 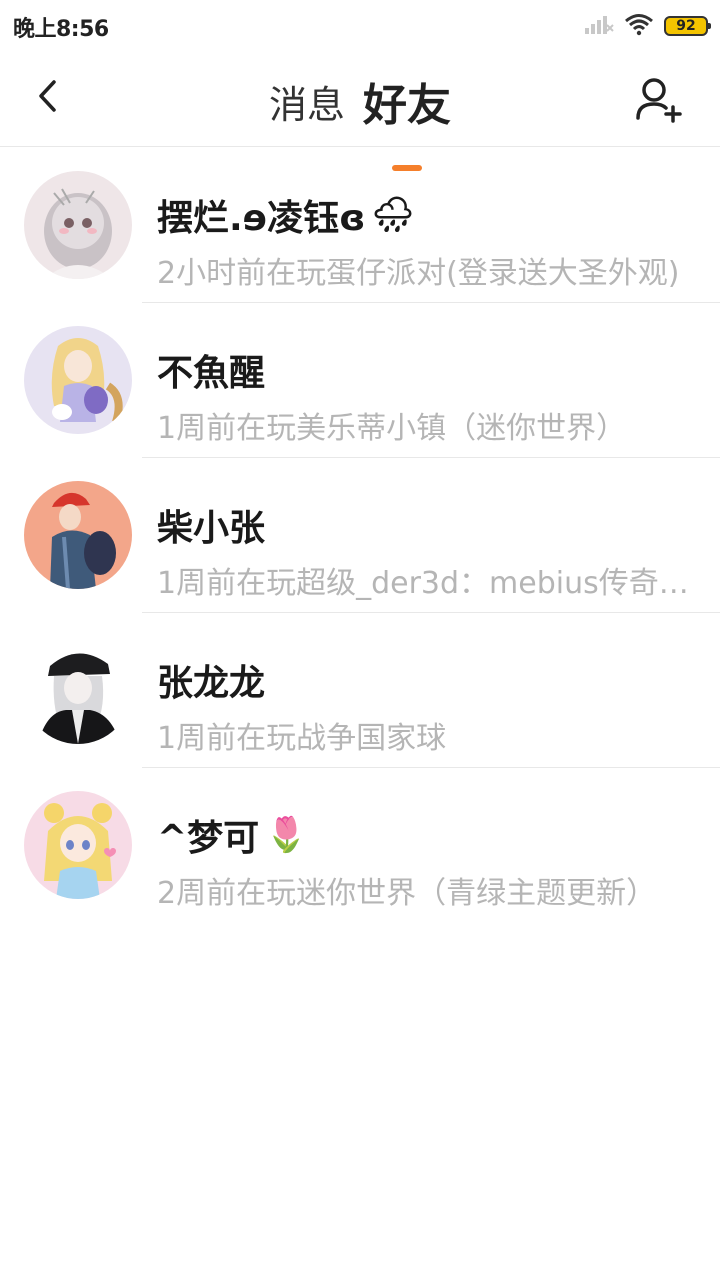 What do you see at coordinates (407, 105) in the screenshot?
I see `tab-friends-label: 好友` at bounding box center [407, 105].